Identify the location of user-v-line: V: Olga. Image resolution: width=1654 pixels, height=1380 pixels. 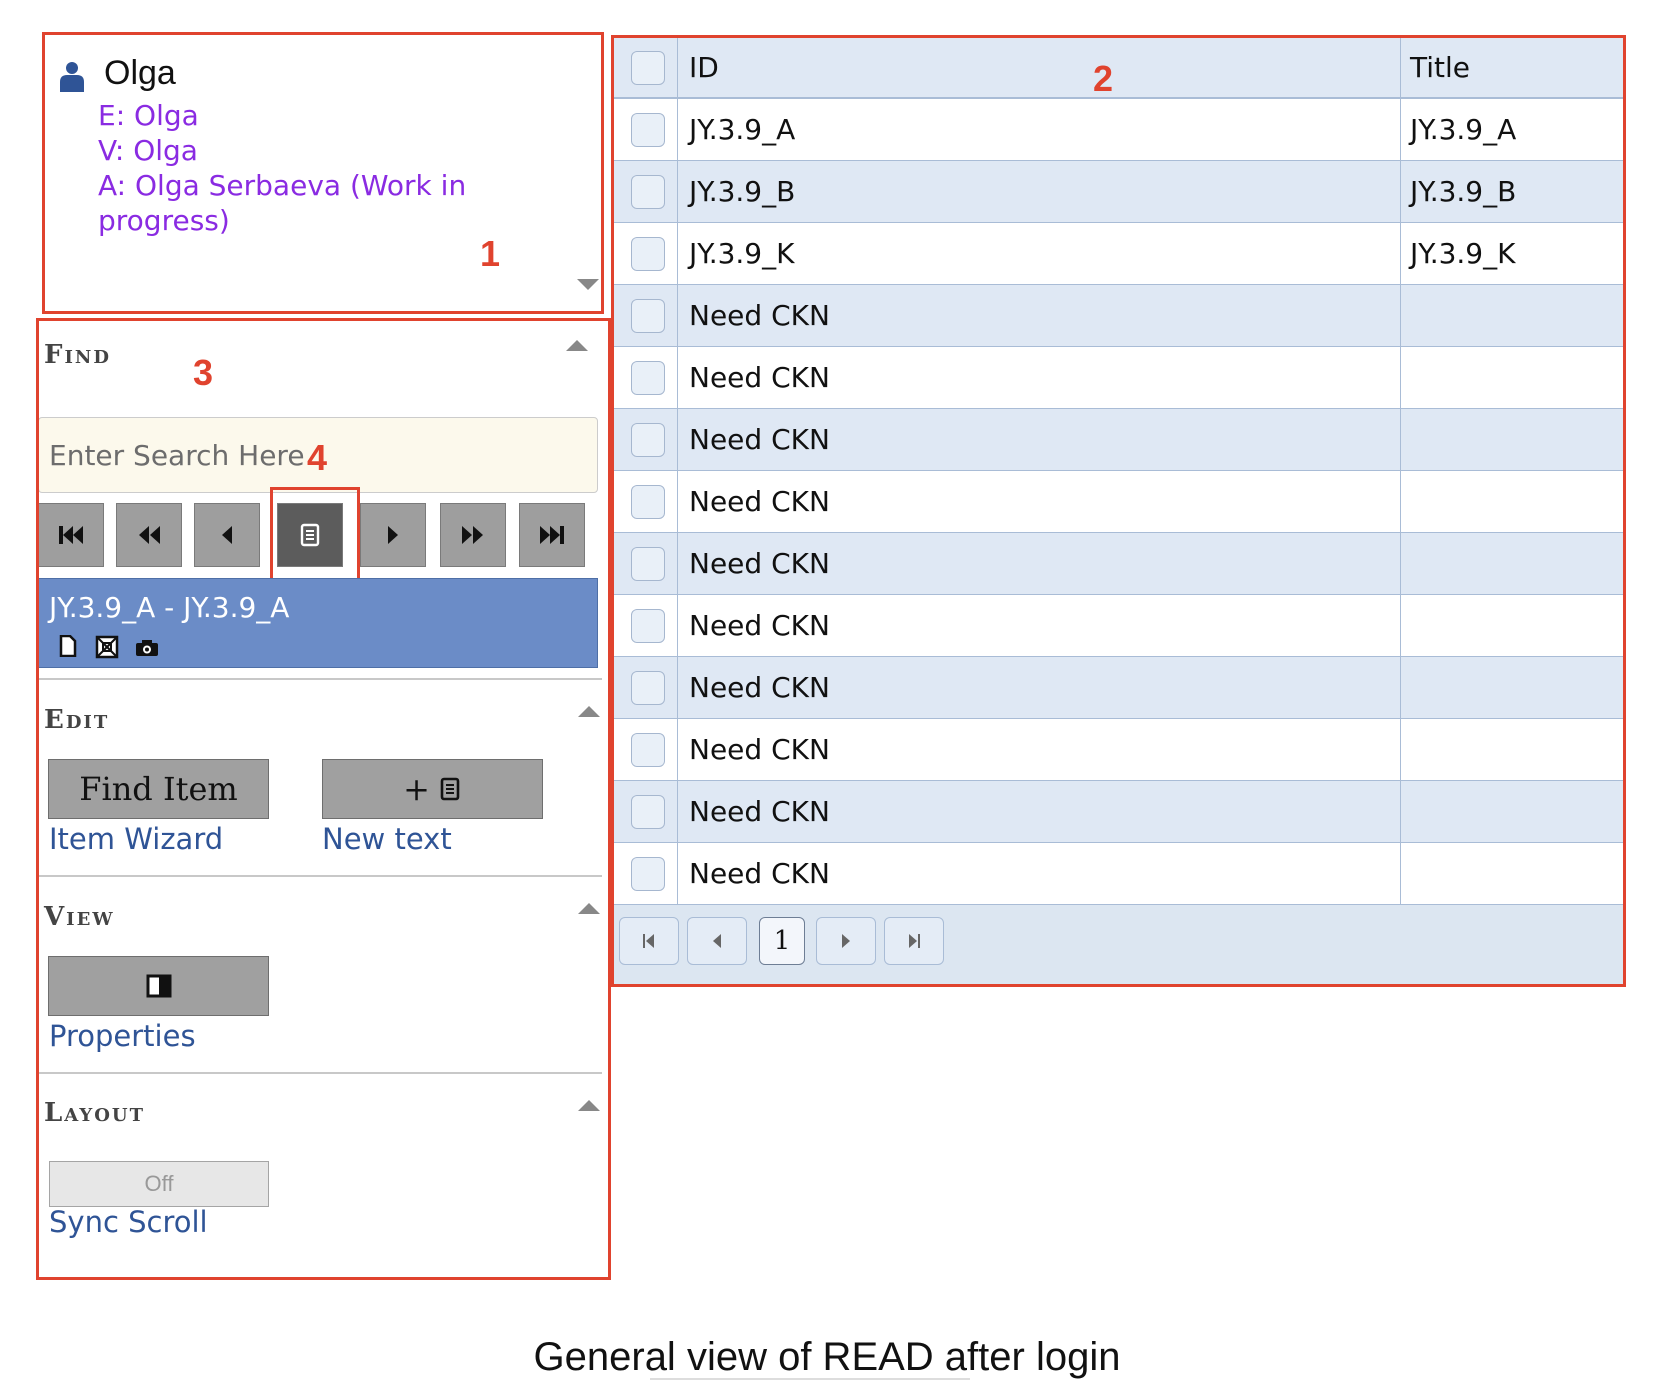
(148, 150).